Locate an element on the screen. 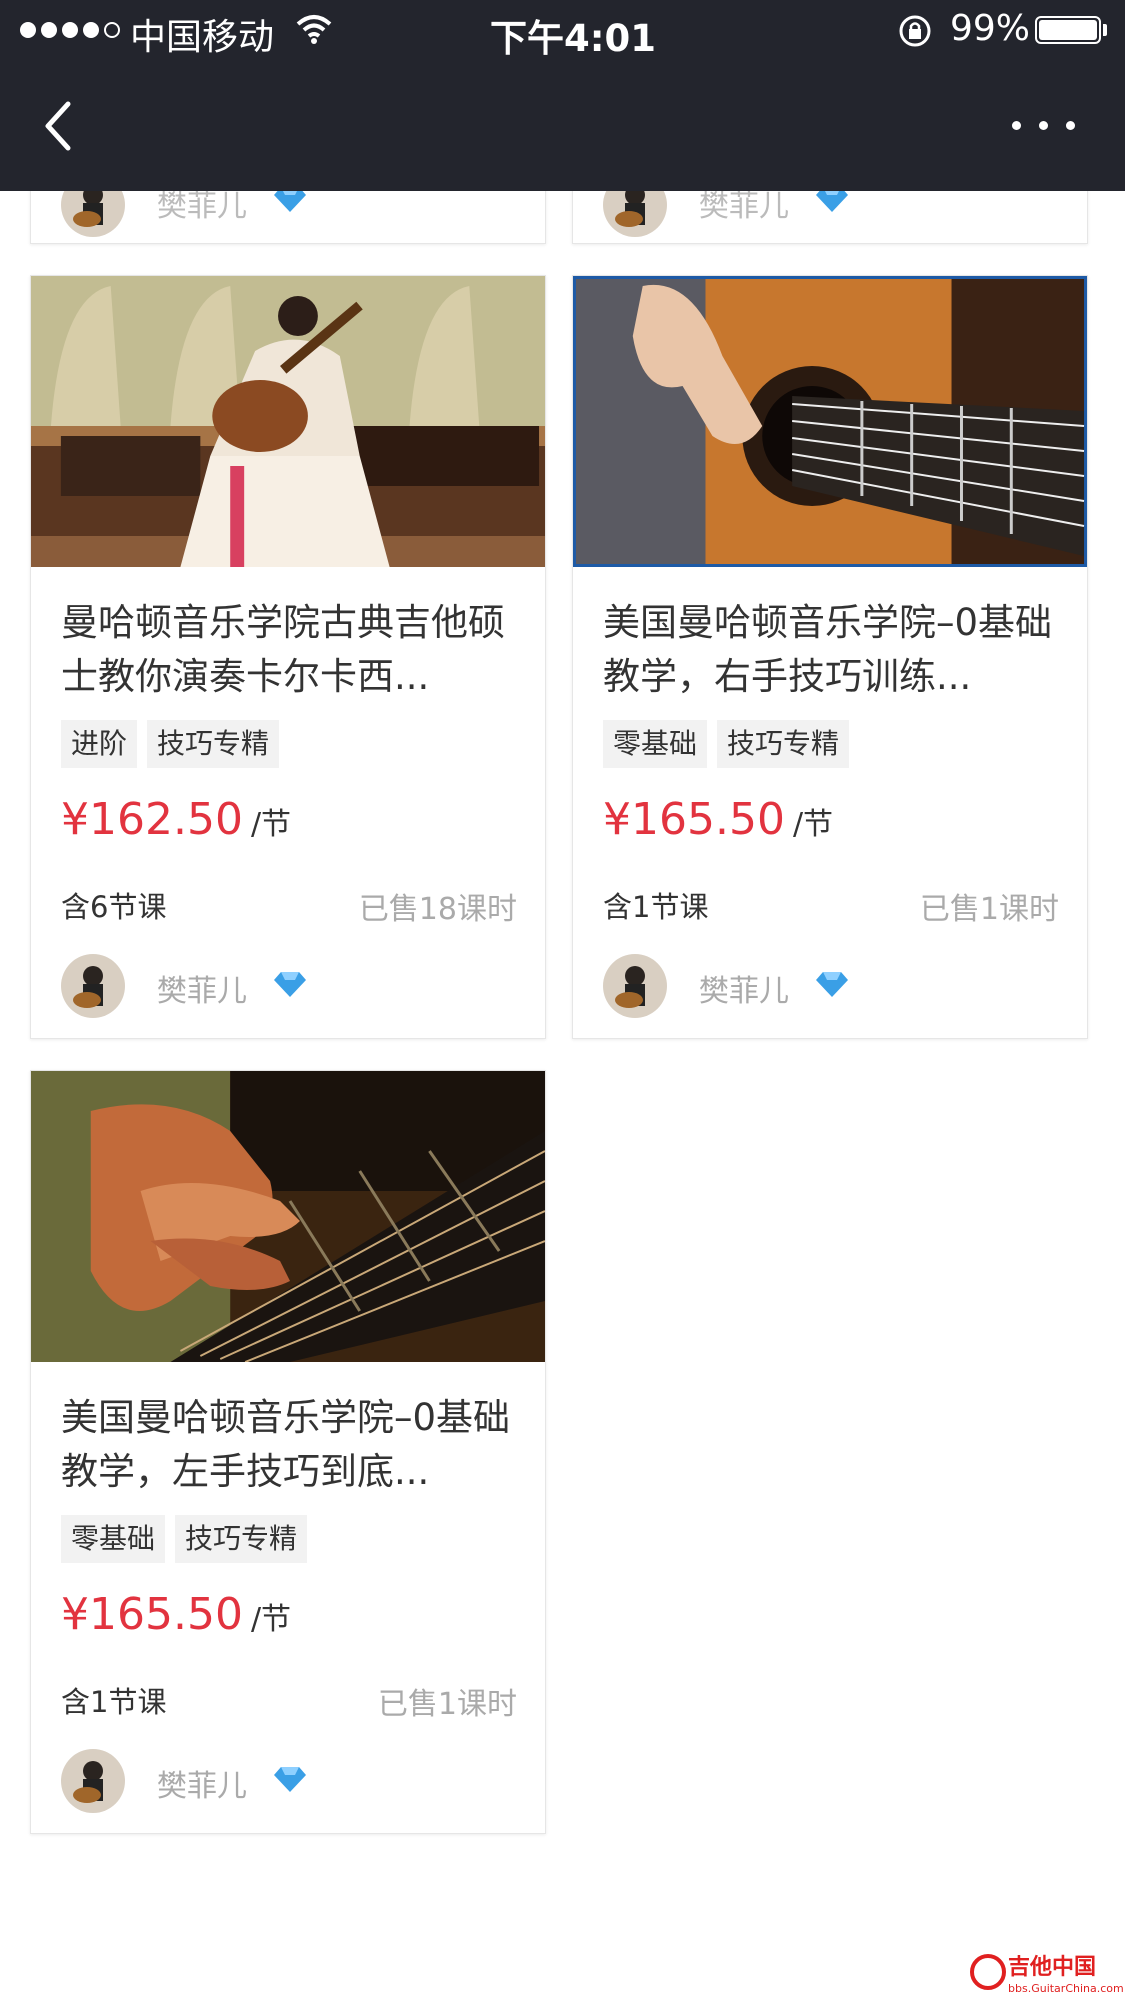  lesson-count: 含6节课 is located at coordinates (114, 907).